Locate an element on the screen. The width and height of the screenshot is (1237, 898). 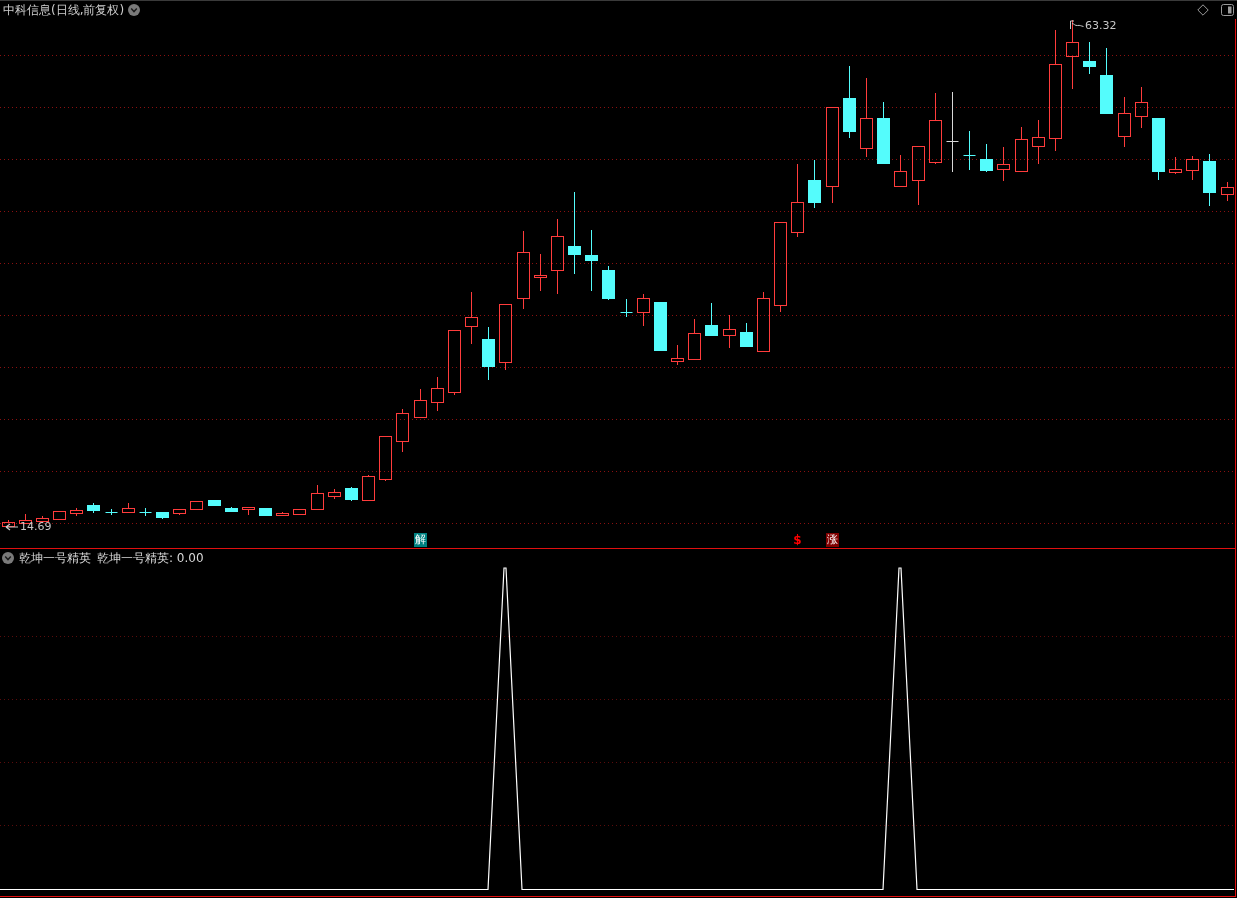
panel-toggle-icon is located at coordinates (1227, 10).